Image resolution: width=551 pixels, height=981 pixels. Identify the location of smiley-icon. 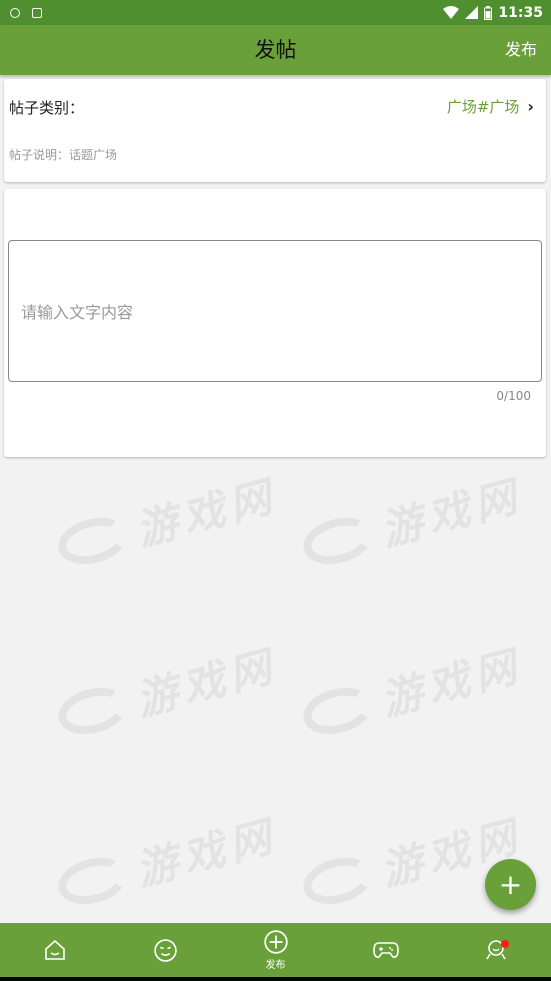
(165, 950).